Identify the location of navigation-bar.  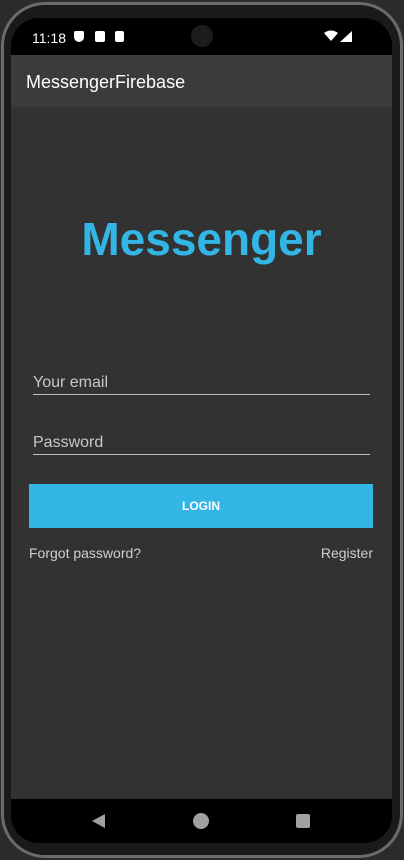
(201, 821).